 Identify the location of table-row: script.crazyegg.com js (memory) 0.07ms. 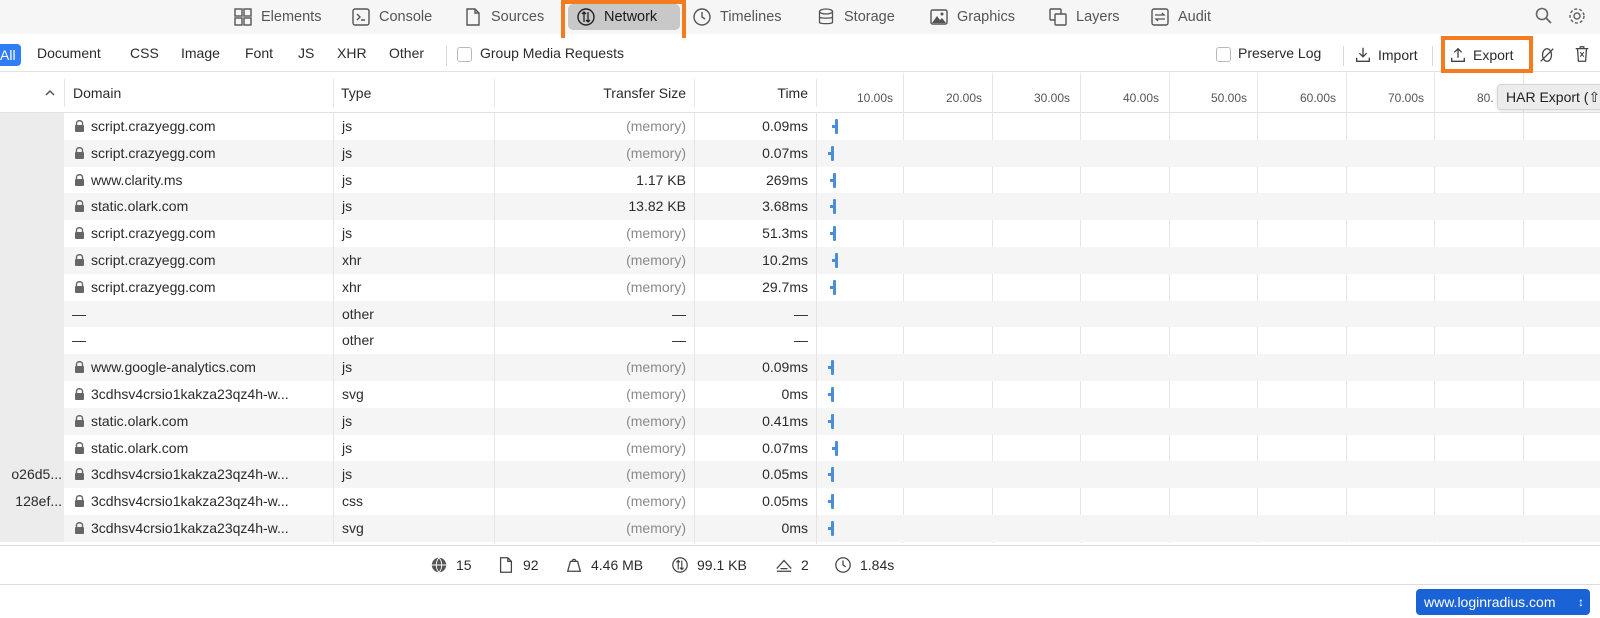
(800, 153).